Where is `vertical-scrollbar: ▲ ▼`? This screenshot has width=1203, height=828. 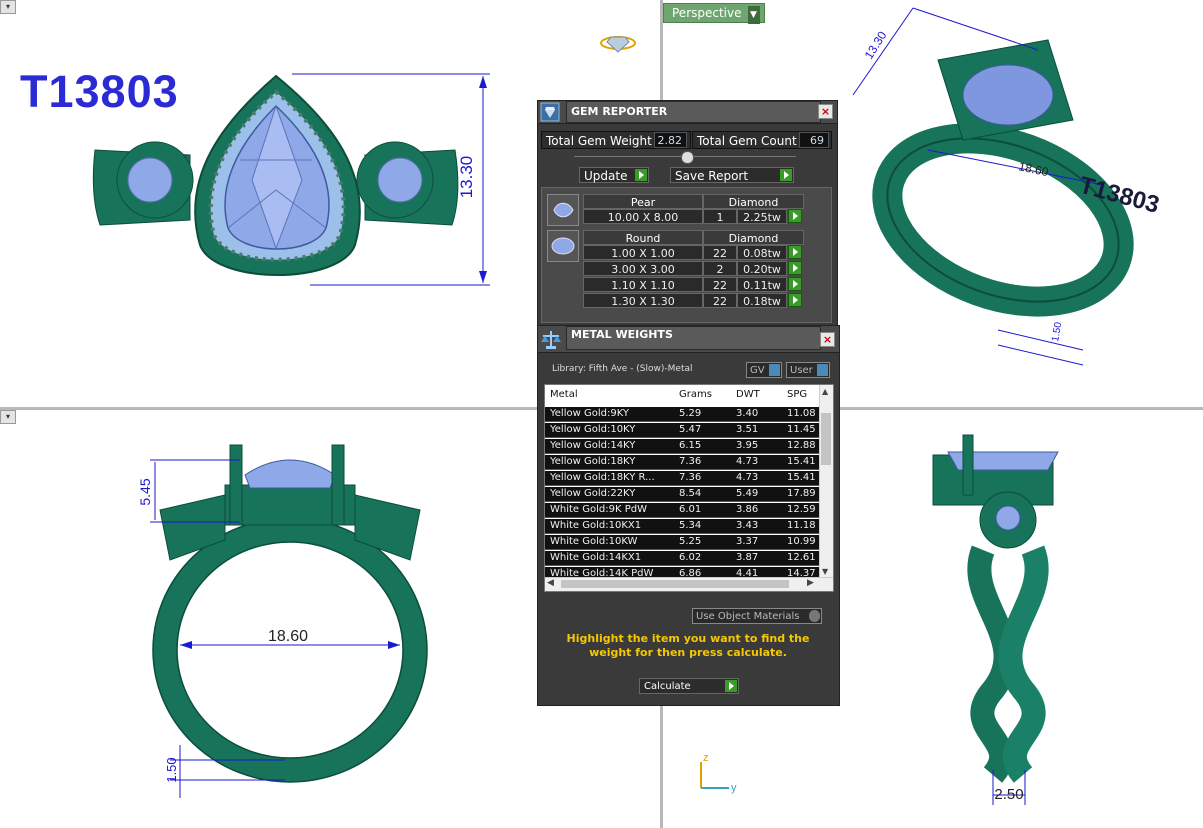
vertical-scrollbar: ▲ ▼ is located at coordinates (826, 482).